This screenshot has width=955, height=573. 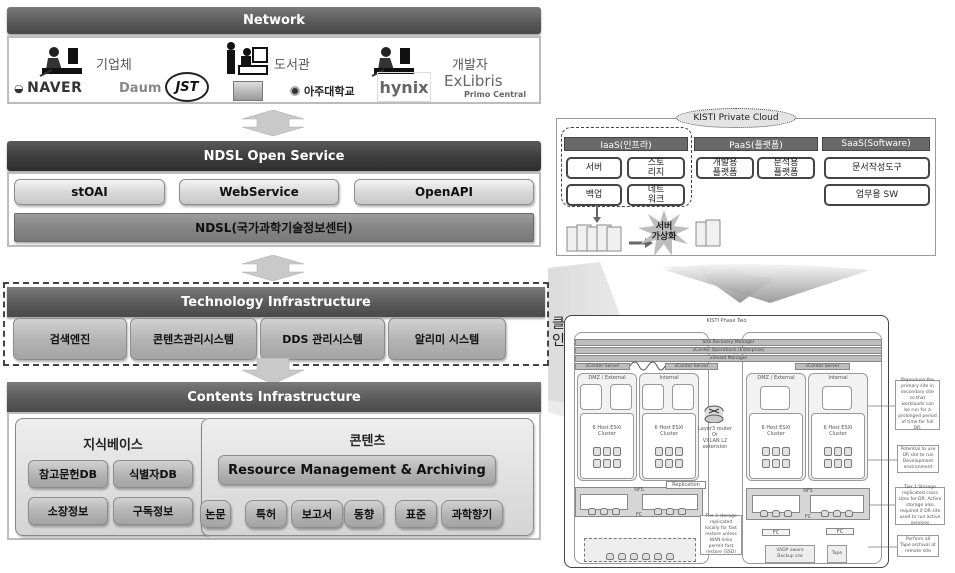 I want to click on technology-title: Technology Infrastructure, so click(x=276, y=302).